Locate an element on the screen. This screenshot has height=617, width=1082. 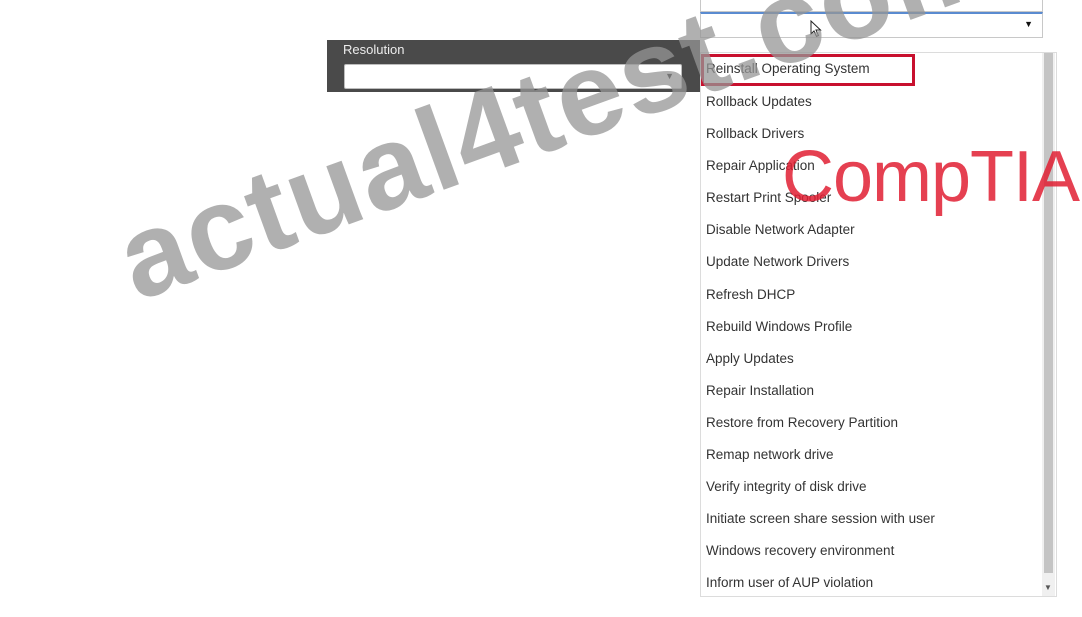
dropdown-option: Apply Updates is located at coordinates (872, 359).